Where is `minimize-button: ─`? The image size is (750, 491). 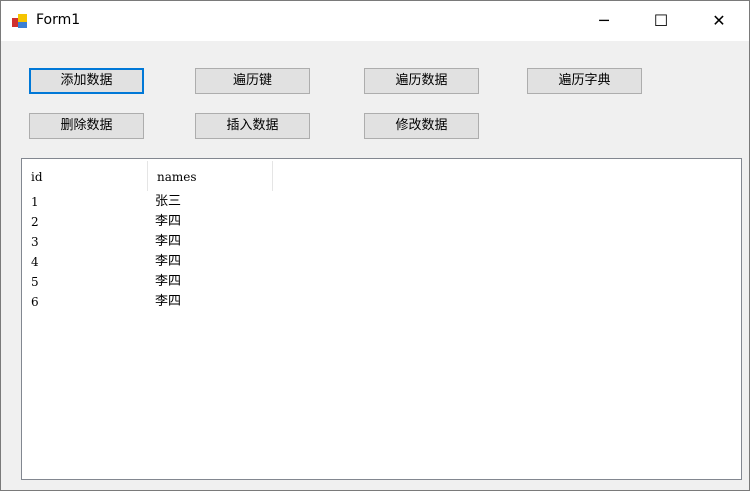
minimize-button: ─ is located at coordinates (604, 21).